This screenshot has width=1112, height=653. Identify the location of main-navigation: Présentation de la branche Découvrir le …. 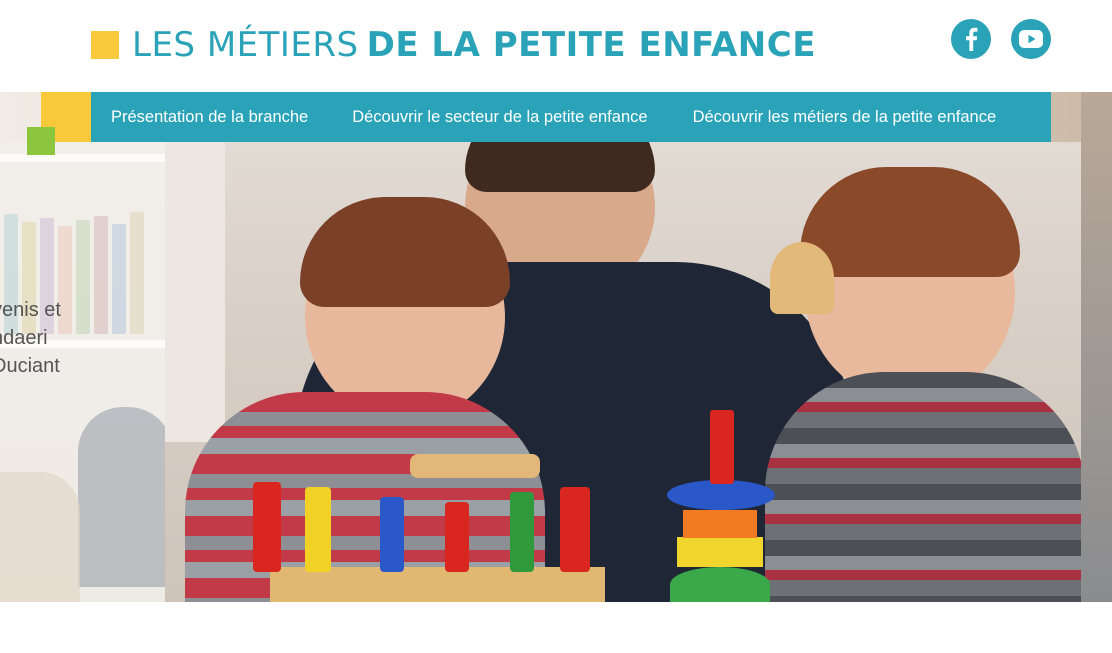
(571, 117).